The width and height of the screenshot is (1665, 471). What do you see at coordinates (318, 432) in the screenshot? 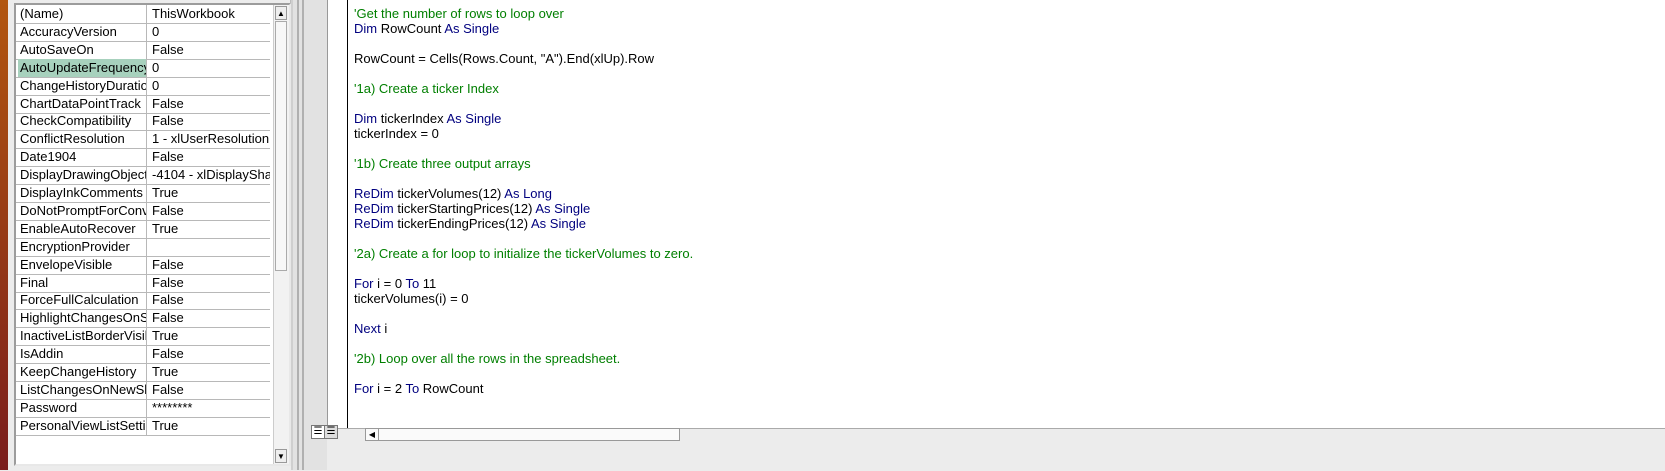
I see `procedure-view-icon: ☰` at bounding box center [318, 432].